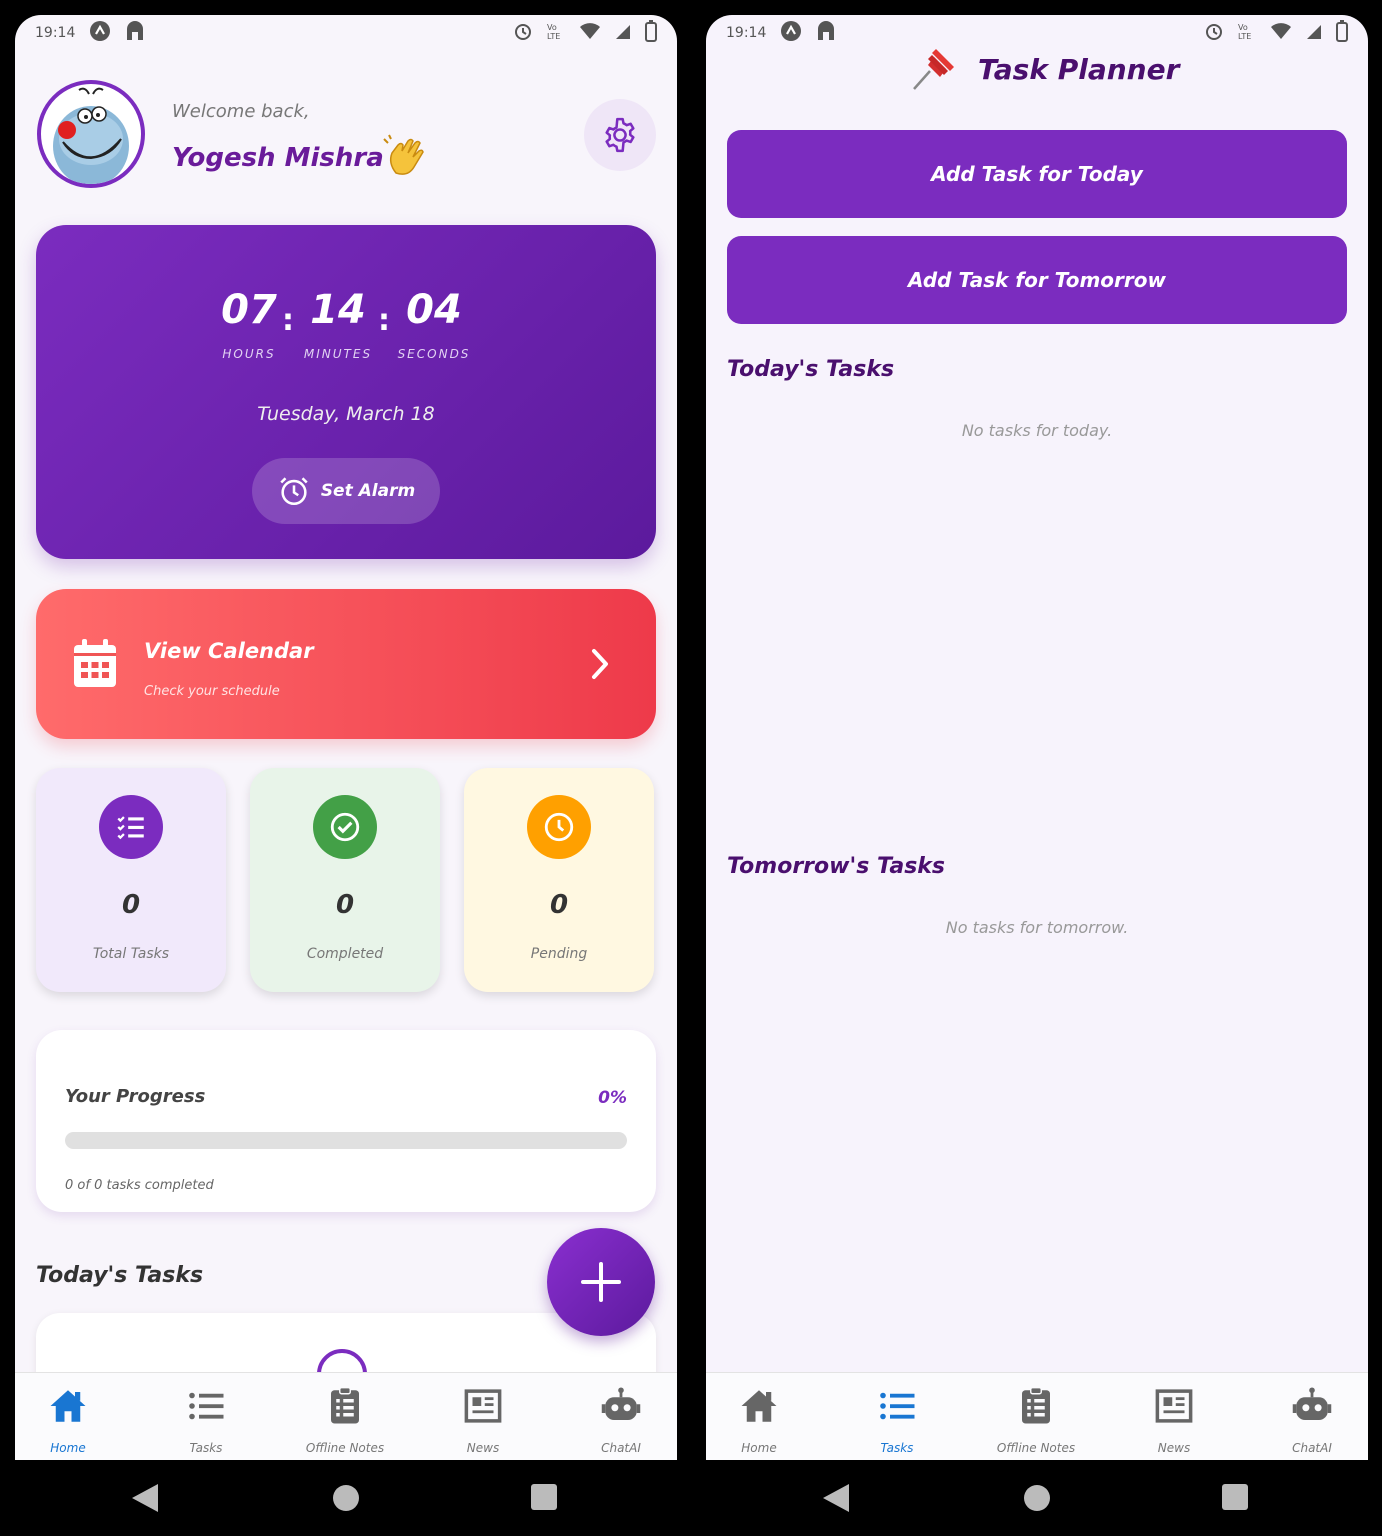  Describe the element at coordinates (345, 880) in the screenshot. I see `stat-card-completed: 0 Completed` at that location.